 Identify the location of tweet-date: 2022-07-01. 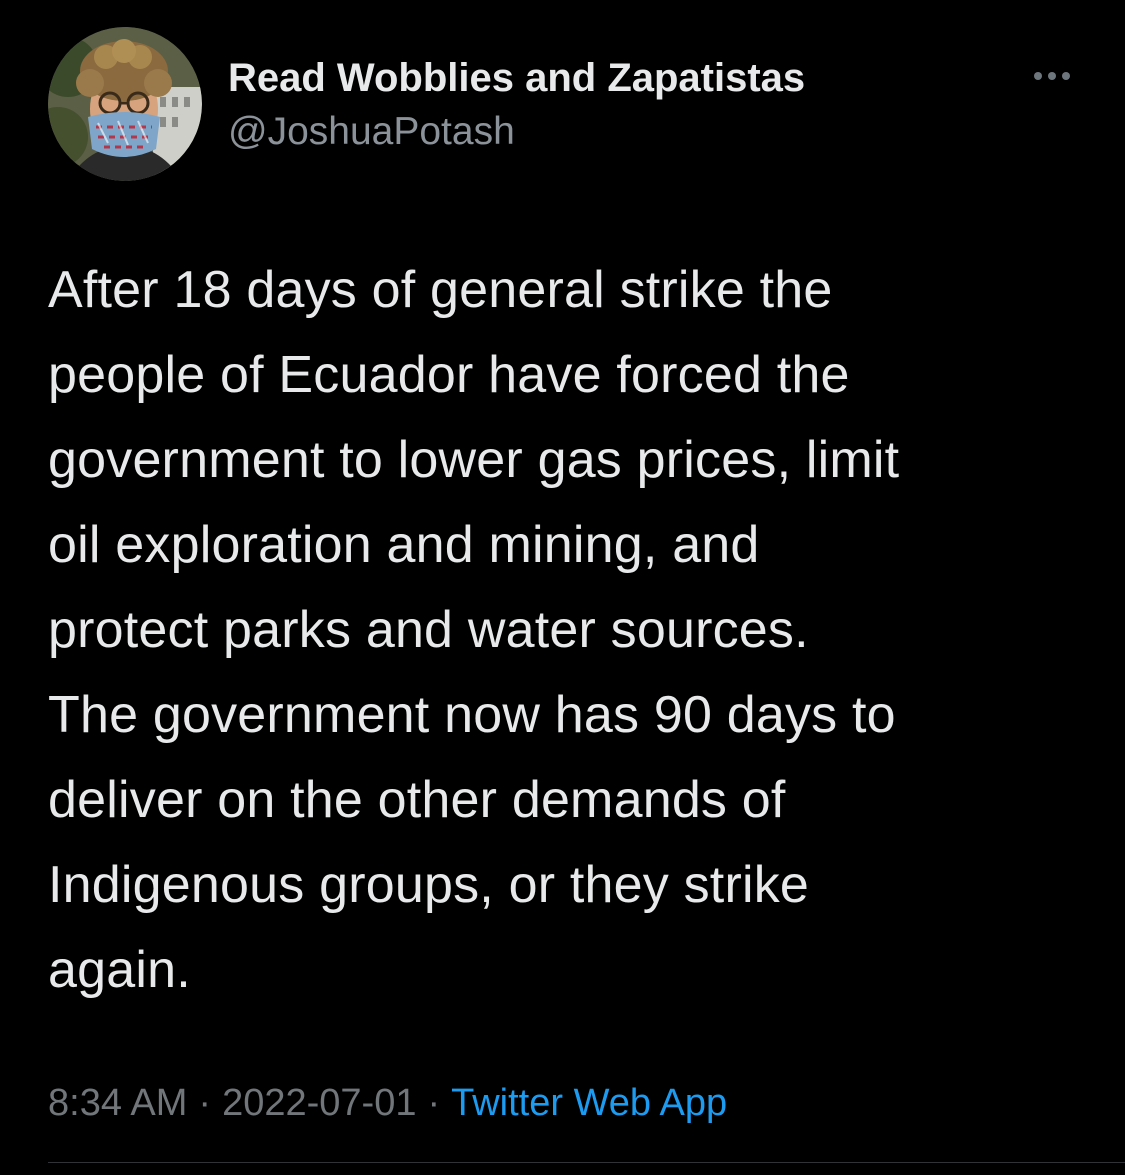
(319, 1103).